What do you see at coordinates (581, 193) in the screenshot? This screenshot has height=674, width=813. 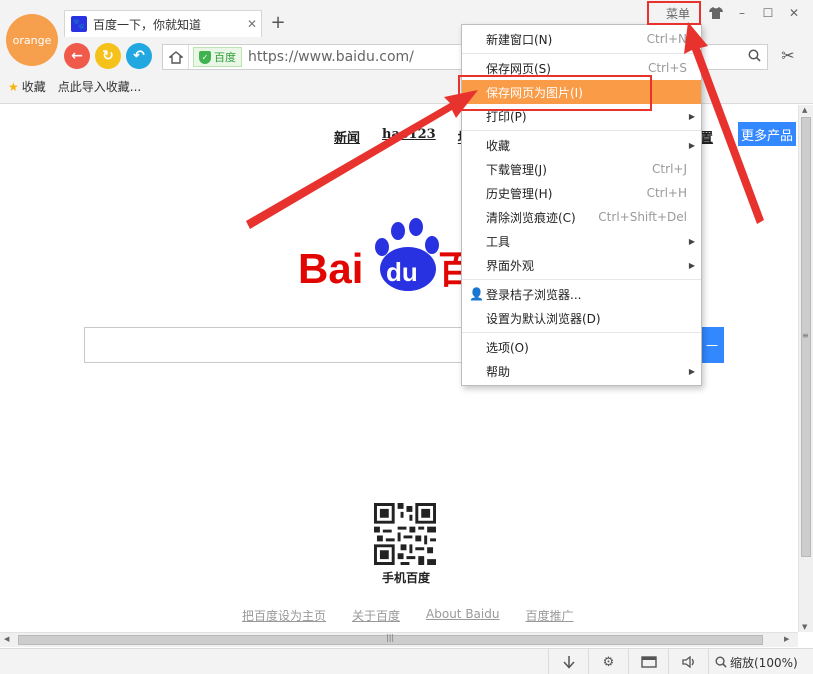 I see `menu-item-history: 历史管理(H) Ctrl+H` at bounding box center [581, 193].